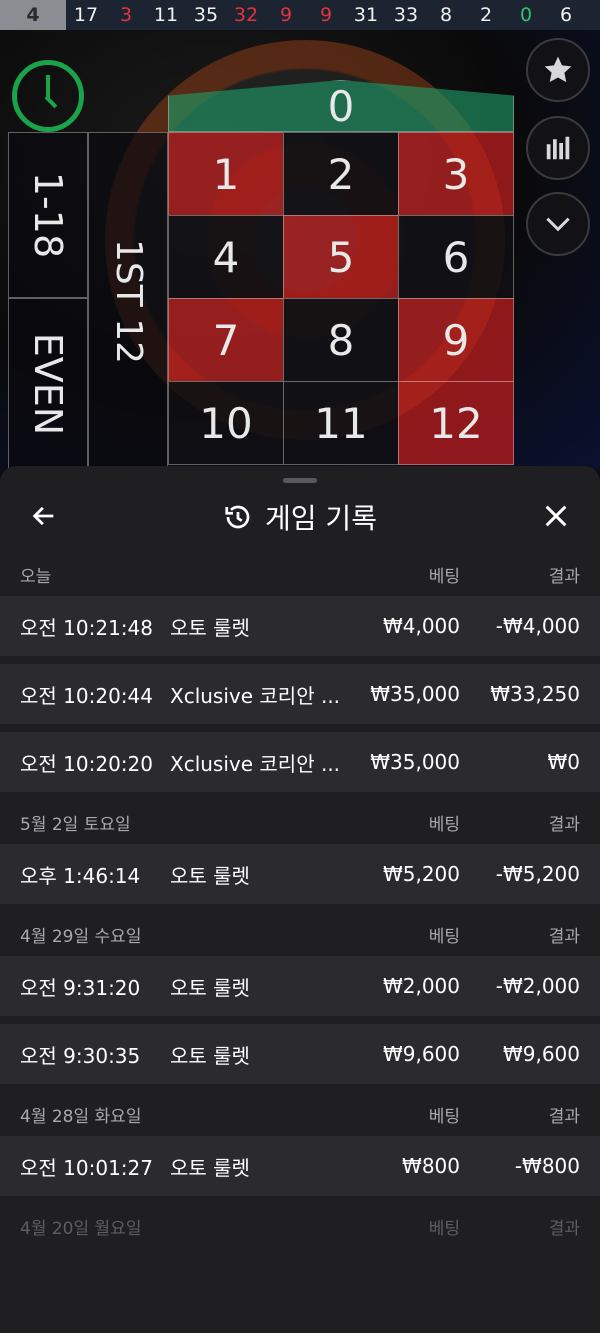 This screenshot has width=600, height=1333. What do you see at coordinates (86, 1167) in the screenshot?
I see `round-time: 오전 10:01:27` at bounding box center [86, 1167].